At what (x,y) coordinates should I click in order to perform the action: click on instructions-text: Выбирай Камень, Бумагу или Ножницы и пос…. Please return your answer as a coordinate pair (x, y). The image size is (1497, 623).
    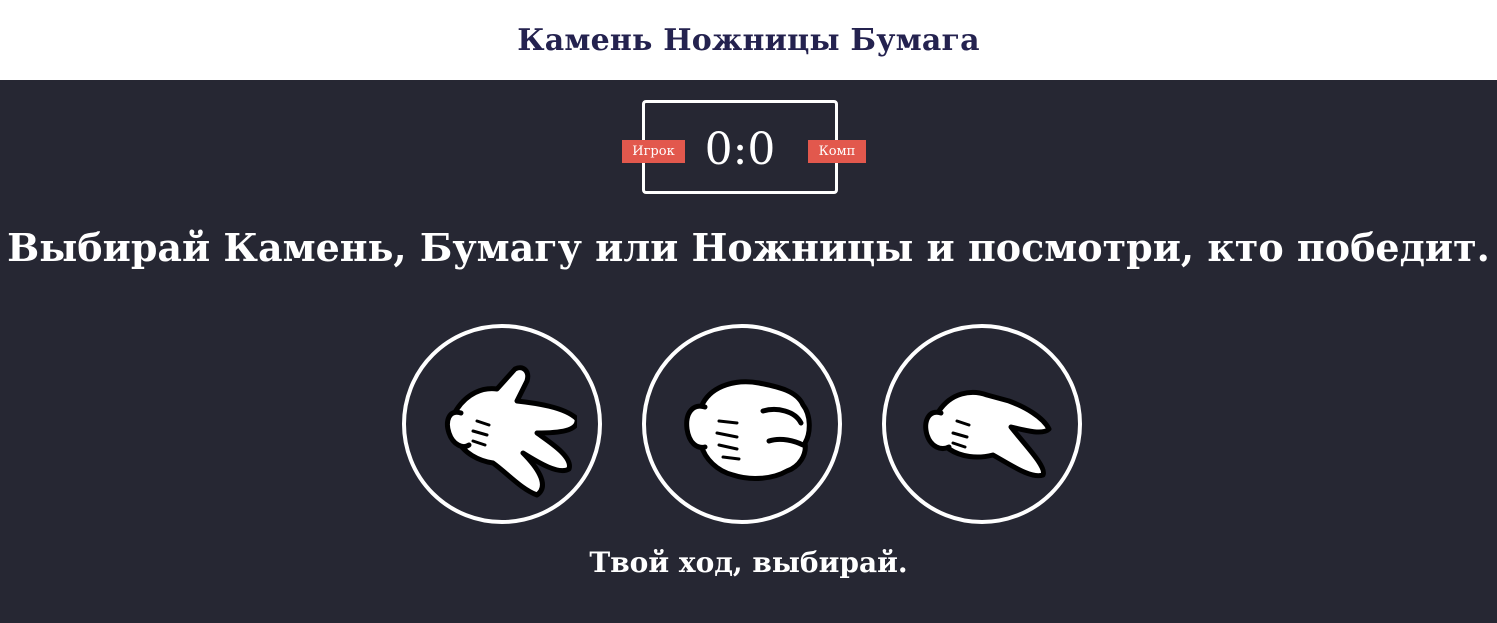
    Looking at the image, I should click on (748, 247).